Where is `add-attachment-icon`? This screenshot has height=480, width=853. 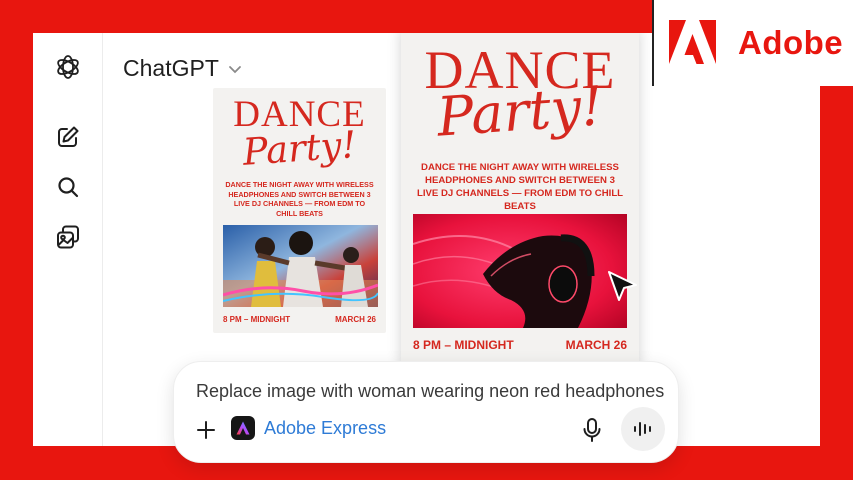
add-attachment-icon is located at coordinates (206, 430).